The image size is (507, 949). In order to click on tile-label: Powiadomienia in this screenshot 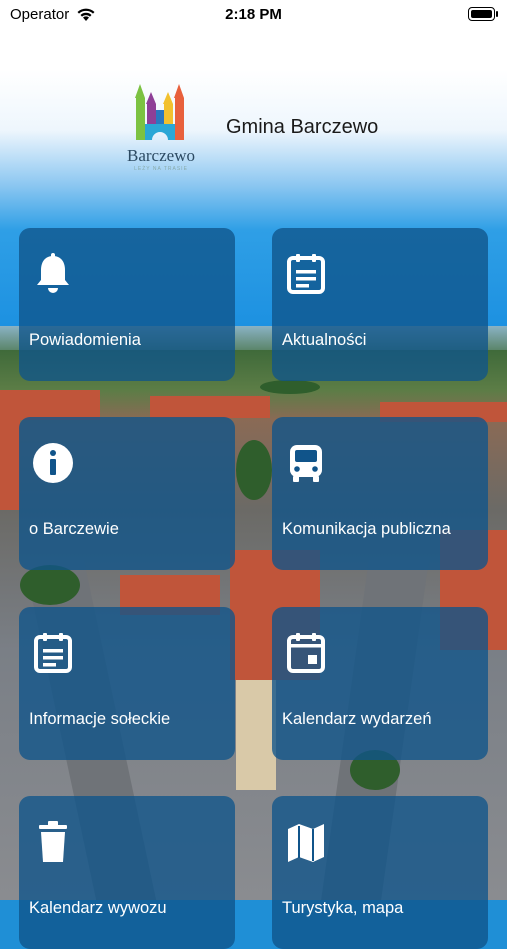, I will do `click(85, 340)`.